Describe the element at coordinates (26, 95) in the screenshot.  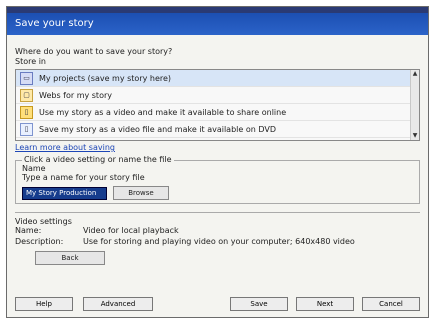
I see `folder-icon: ▢` at that location.